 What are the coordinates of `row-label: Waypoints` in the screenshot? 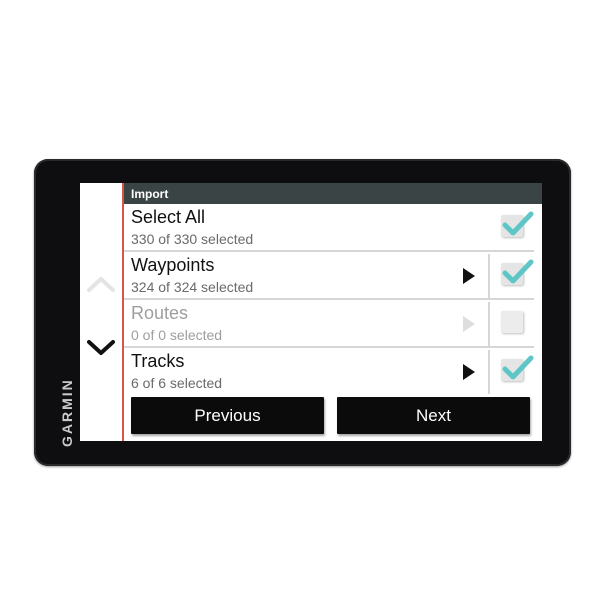 It's located at (173, 265).